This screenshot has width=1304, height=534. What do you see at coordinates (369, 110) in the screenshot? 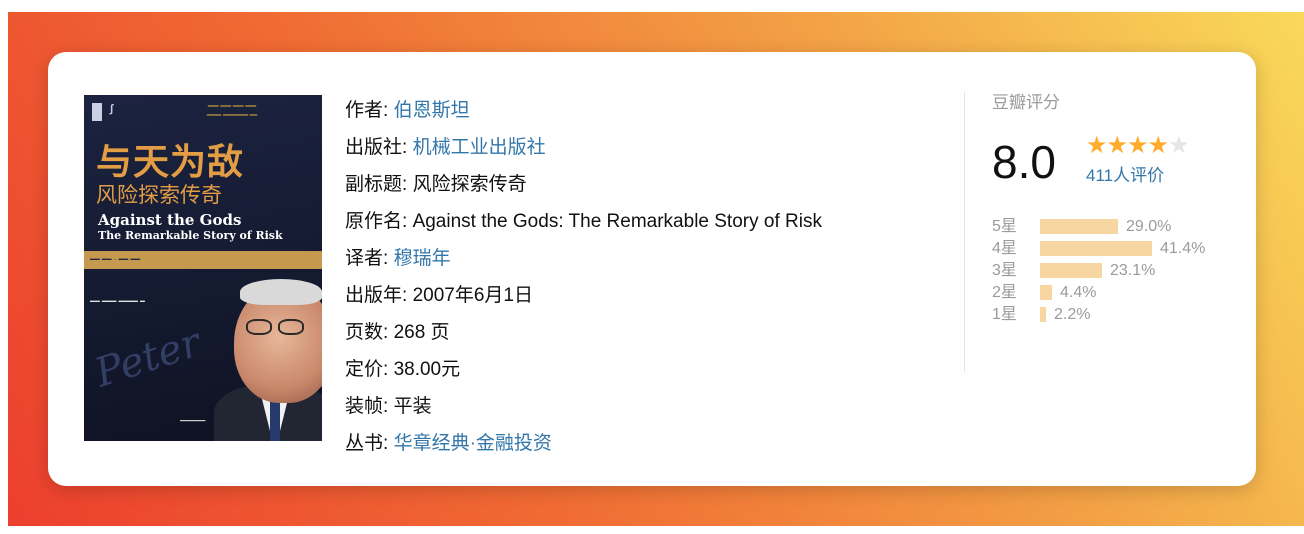
I see `detail-label: 作者:` at bounding box center [369, 110].